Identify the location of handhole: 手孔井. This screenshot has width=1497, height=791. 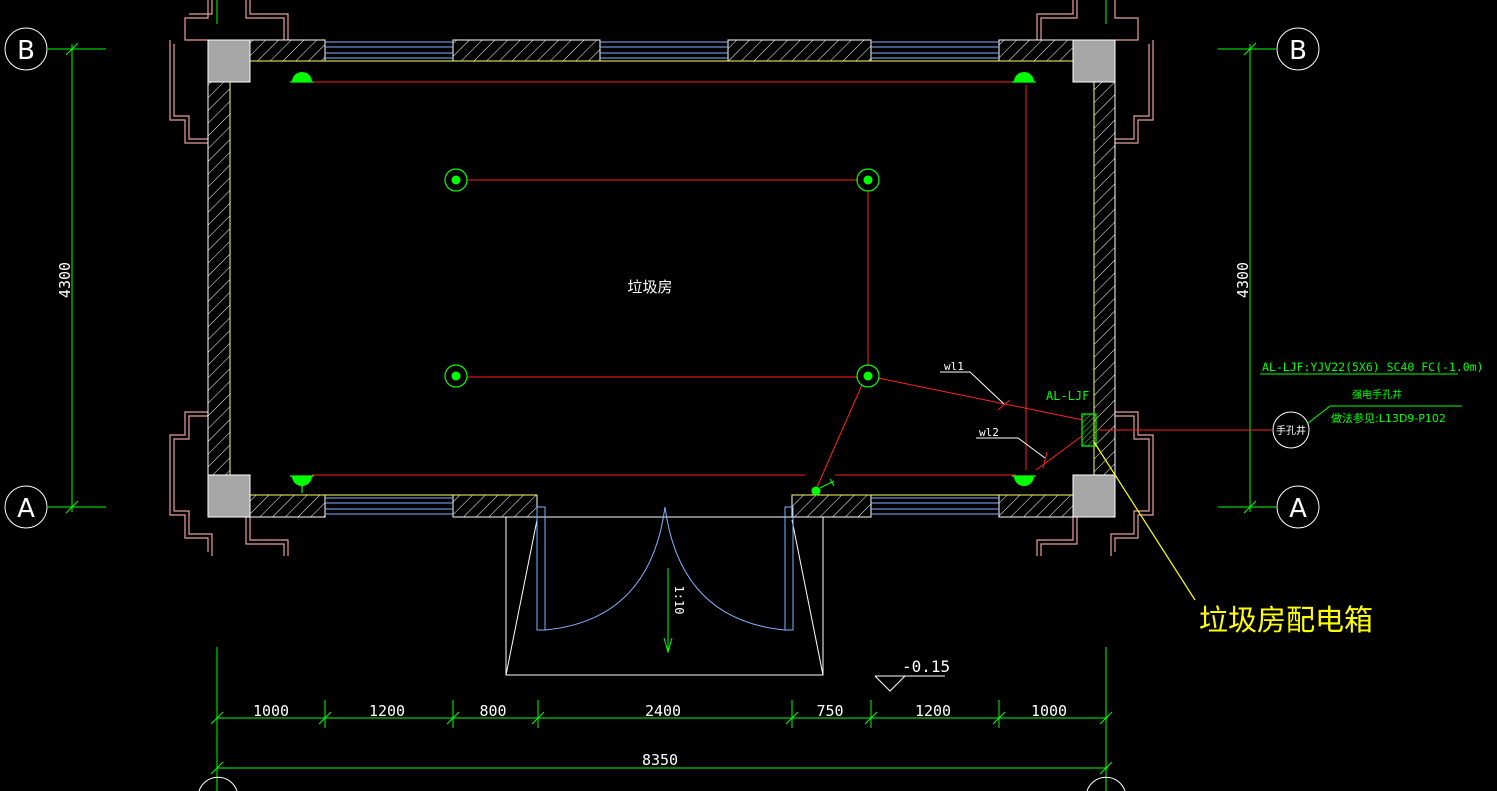
(1291, 430).